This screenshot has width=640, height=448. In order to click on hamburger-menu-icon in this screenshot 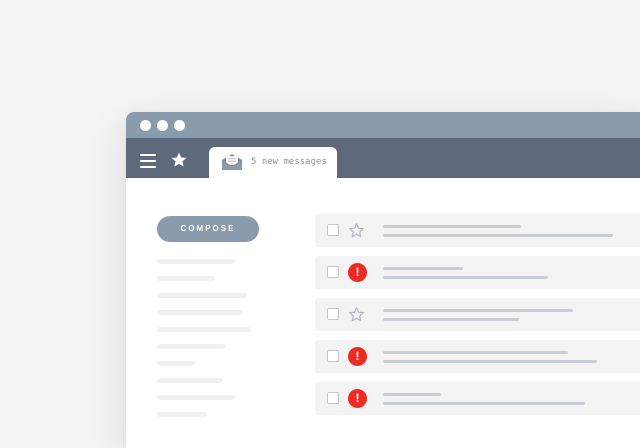, I will do `click(148, 161)`.